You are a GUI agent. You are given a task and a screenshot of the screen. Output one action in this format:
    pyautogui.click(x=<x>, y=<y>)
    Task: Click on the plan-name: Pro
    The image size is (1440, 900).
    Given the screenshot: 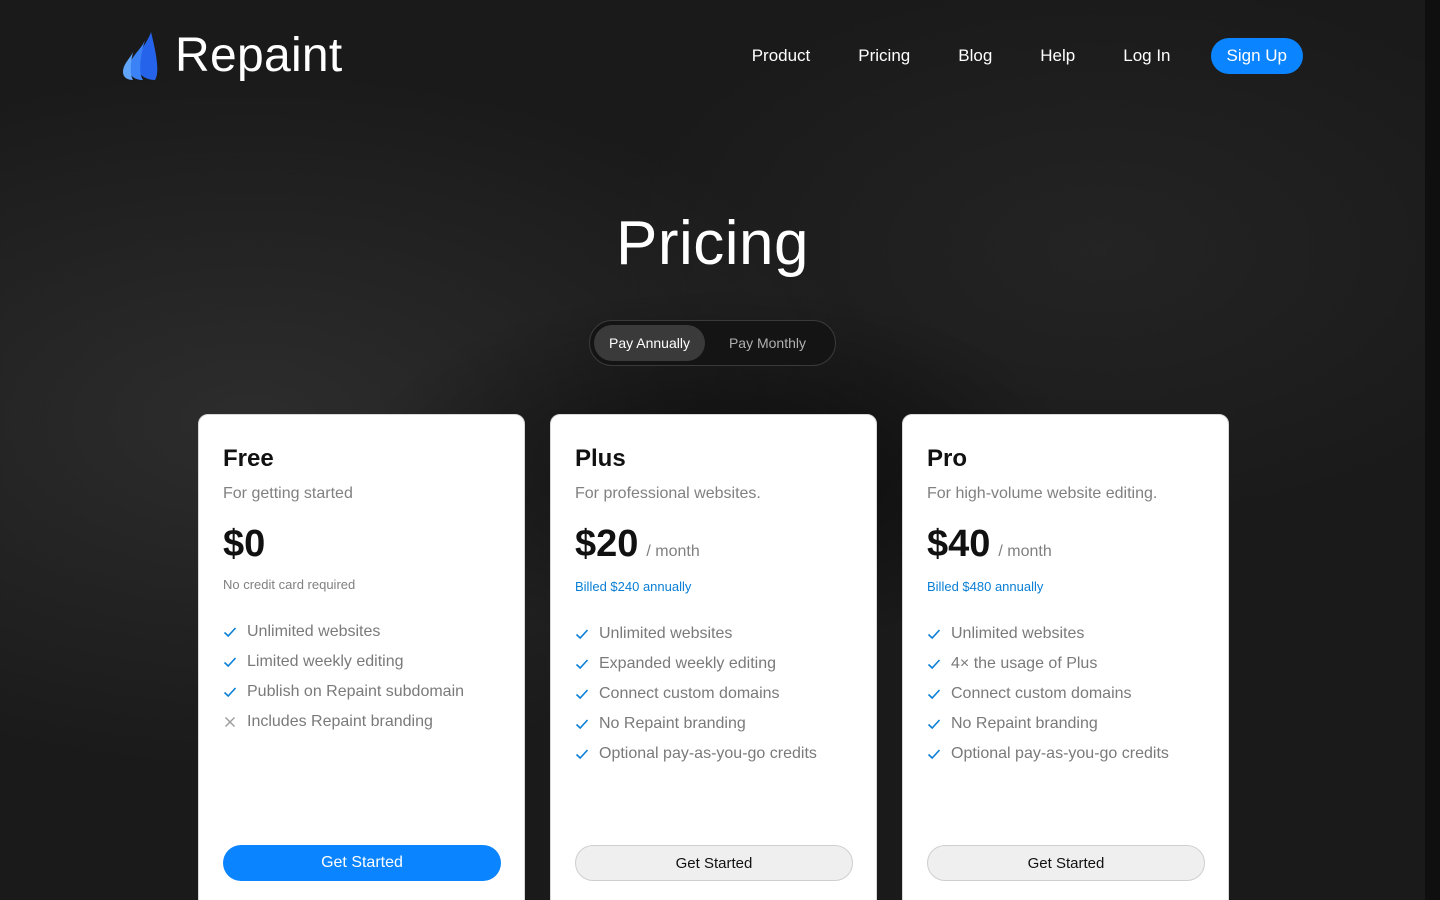 What is the action you would take?
    pyautogui.click(x=947, y=458)
    